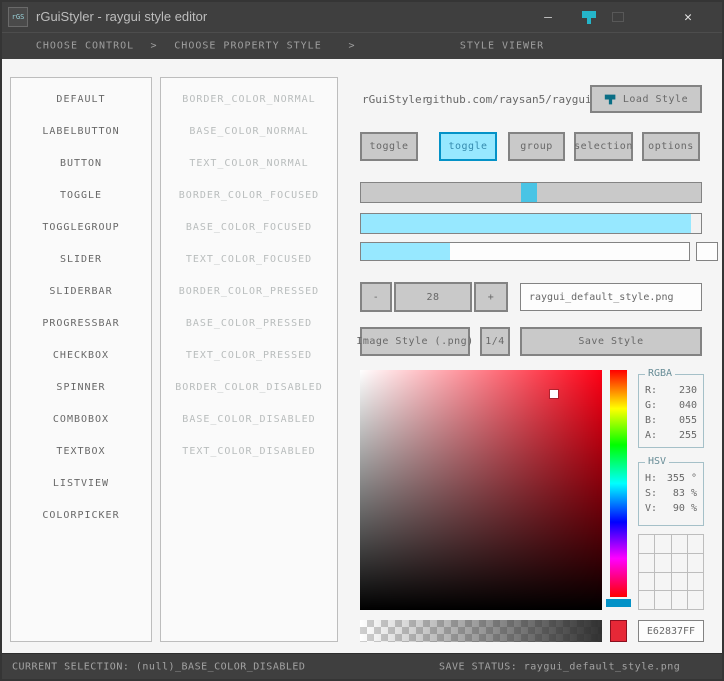  Describe the element at coordinates (660, 373) in the screenshot. I see `rgba-panel-title: RGBA` at that location.